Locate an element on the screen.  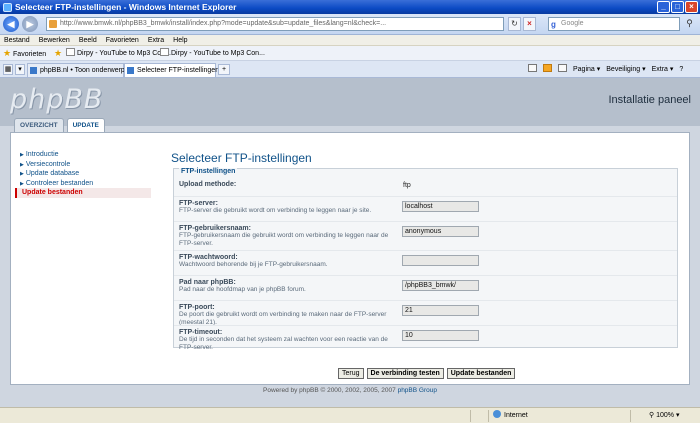
tab-list-icon: ▾ is located at coordinates (20, 69).